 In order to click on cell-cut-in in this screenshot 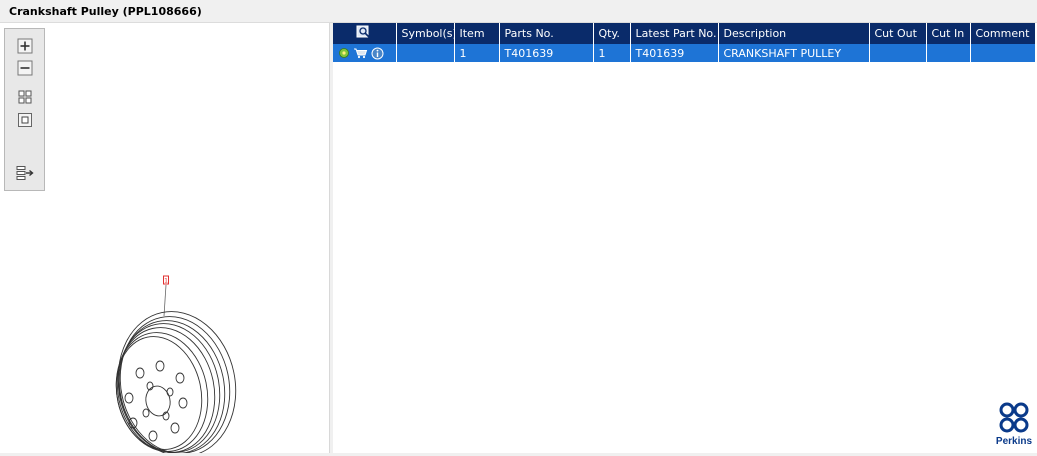, I will do `click(948, 53)`.